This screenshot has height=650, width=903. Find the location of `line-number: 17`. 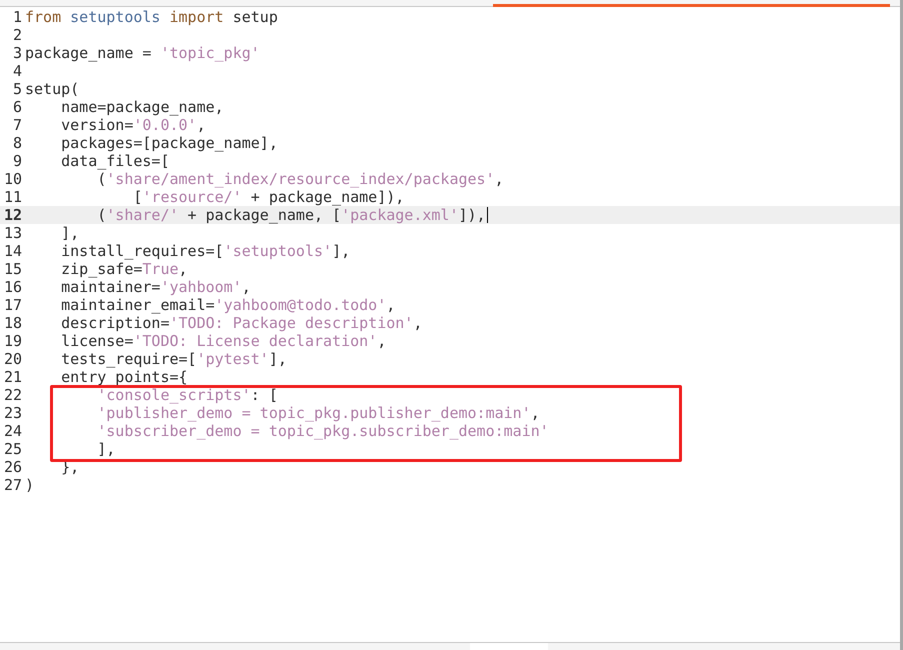

line-number: 17 is located at coordinates (12, 305).